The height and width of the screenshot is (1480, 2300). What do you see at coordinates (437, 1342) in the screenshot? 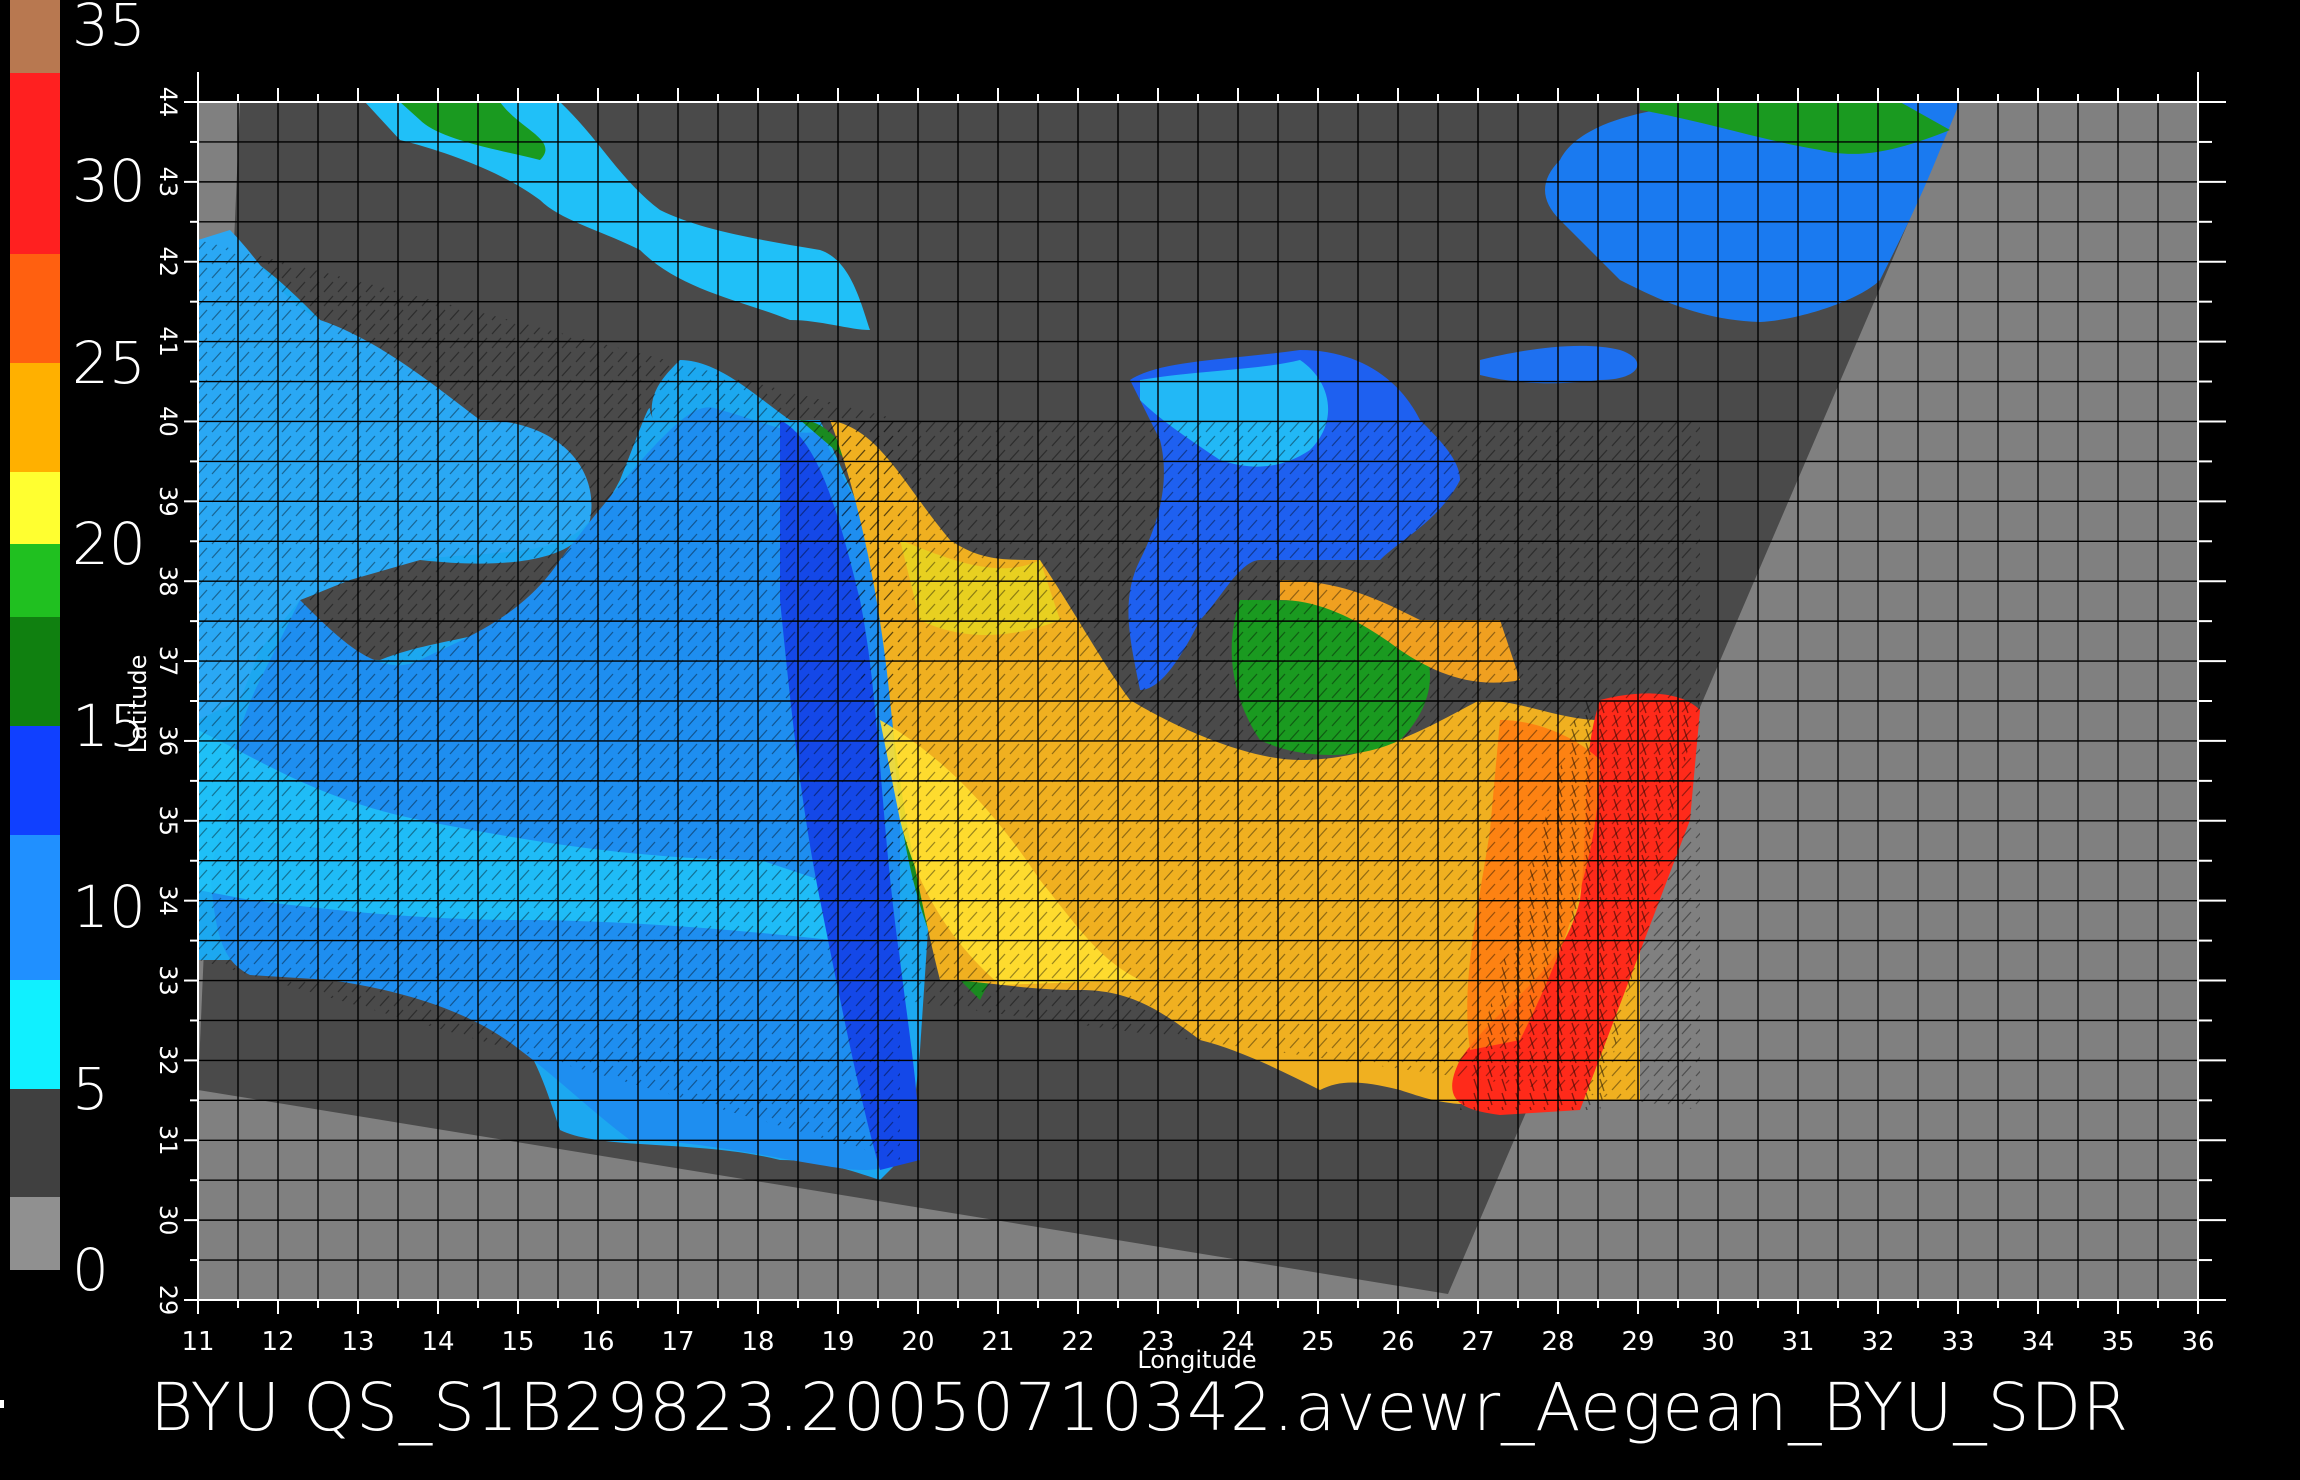
I see `x-tick-label: 14` at bounding box center [437, 1342].